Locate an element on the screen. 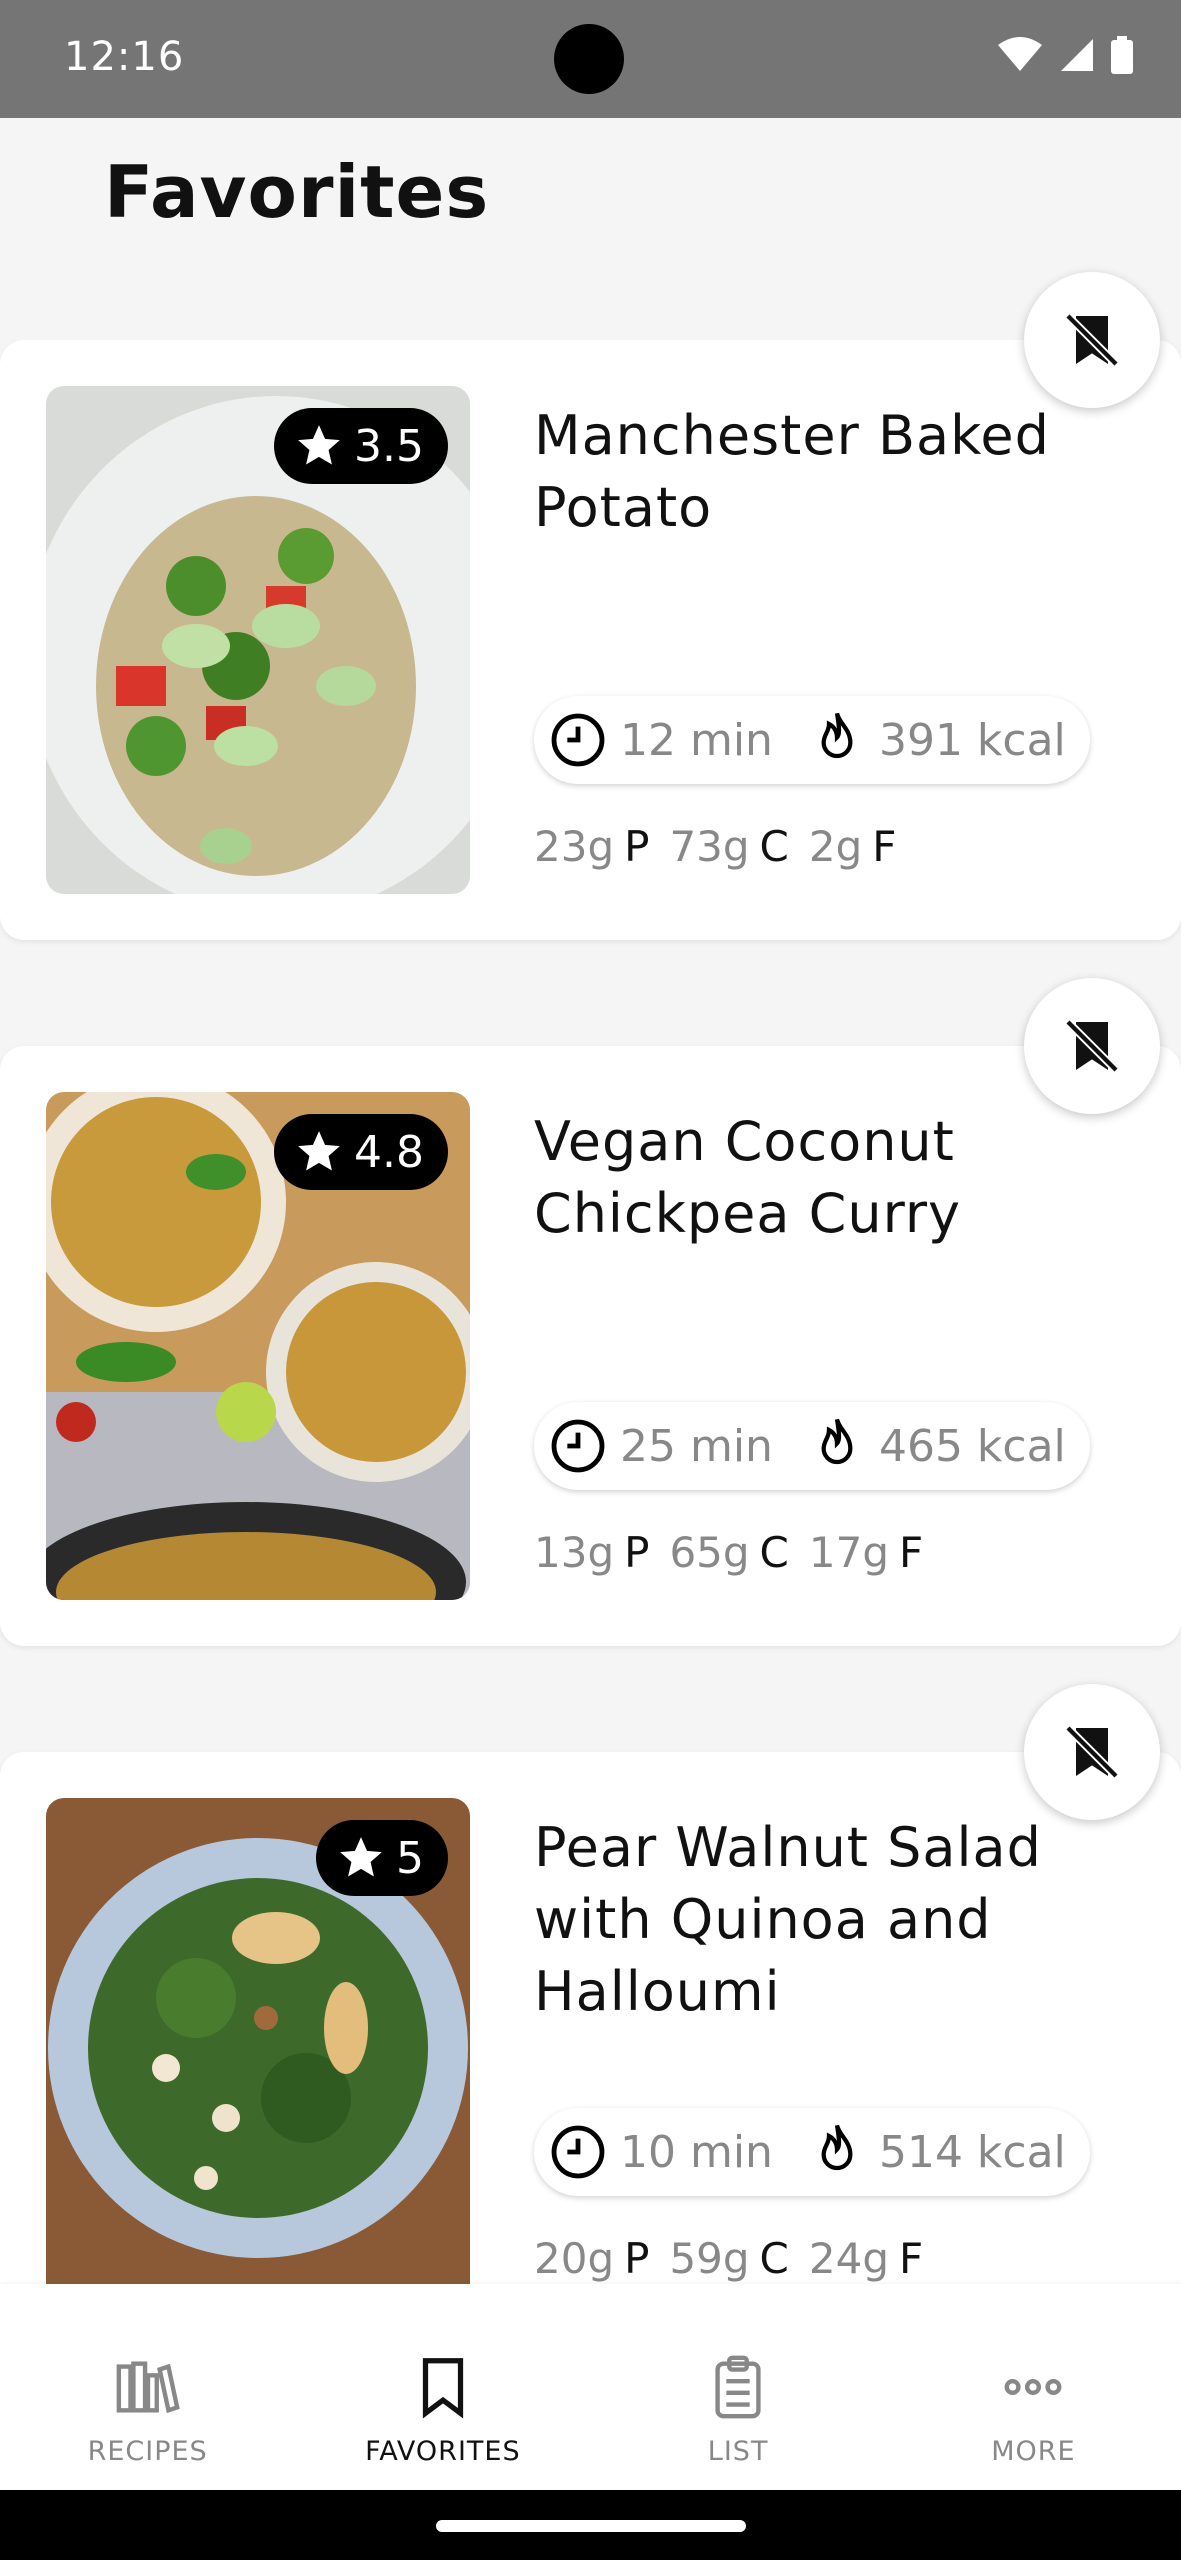 The image size is (1181, 2560). macros: 13g P 65g C 17g F is located at coordinates (733, 1552).